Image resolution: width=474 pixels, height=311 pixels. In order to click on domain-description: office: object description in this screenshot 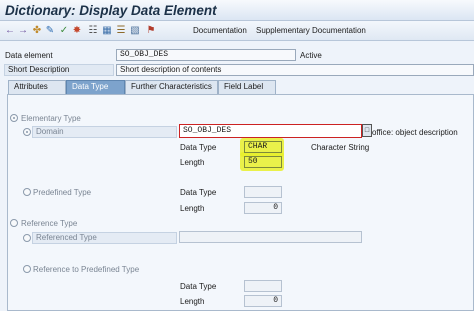, I will do `click(415, 132)`.